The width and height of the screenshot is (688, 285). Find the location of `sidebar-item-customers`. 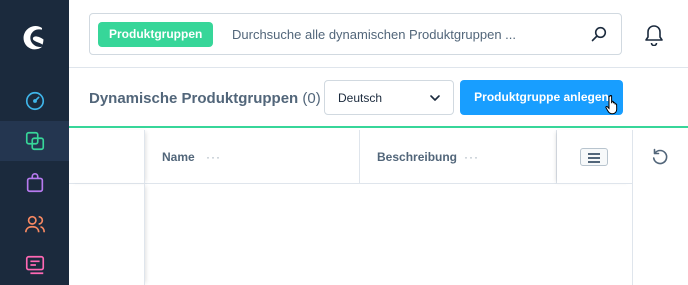

sidebar-item-customers is located at coordinates (34, 224).